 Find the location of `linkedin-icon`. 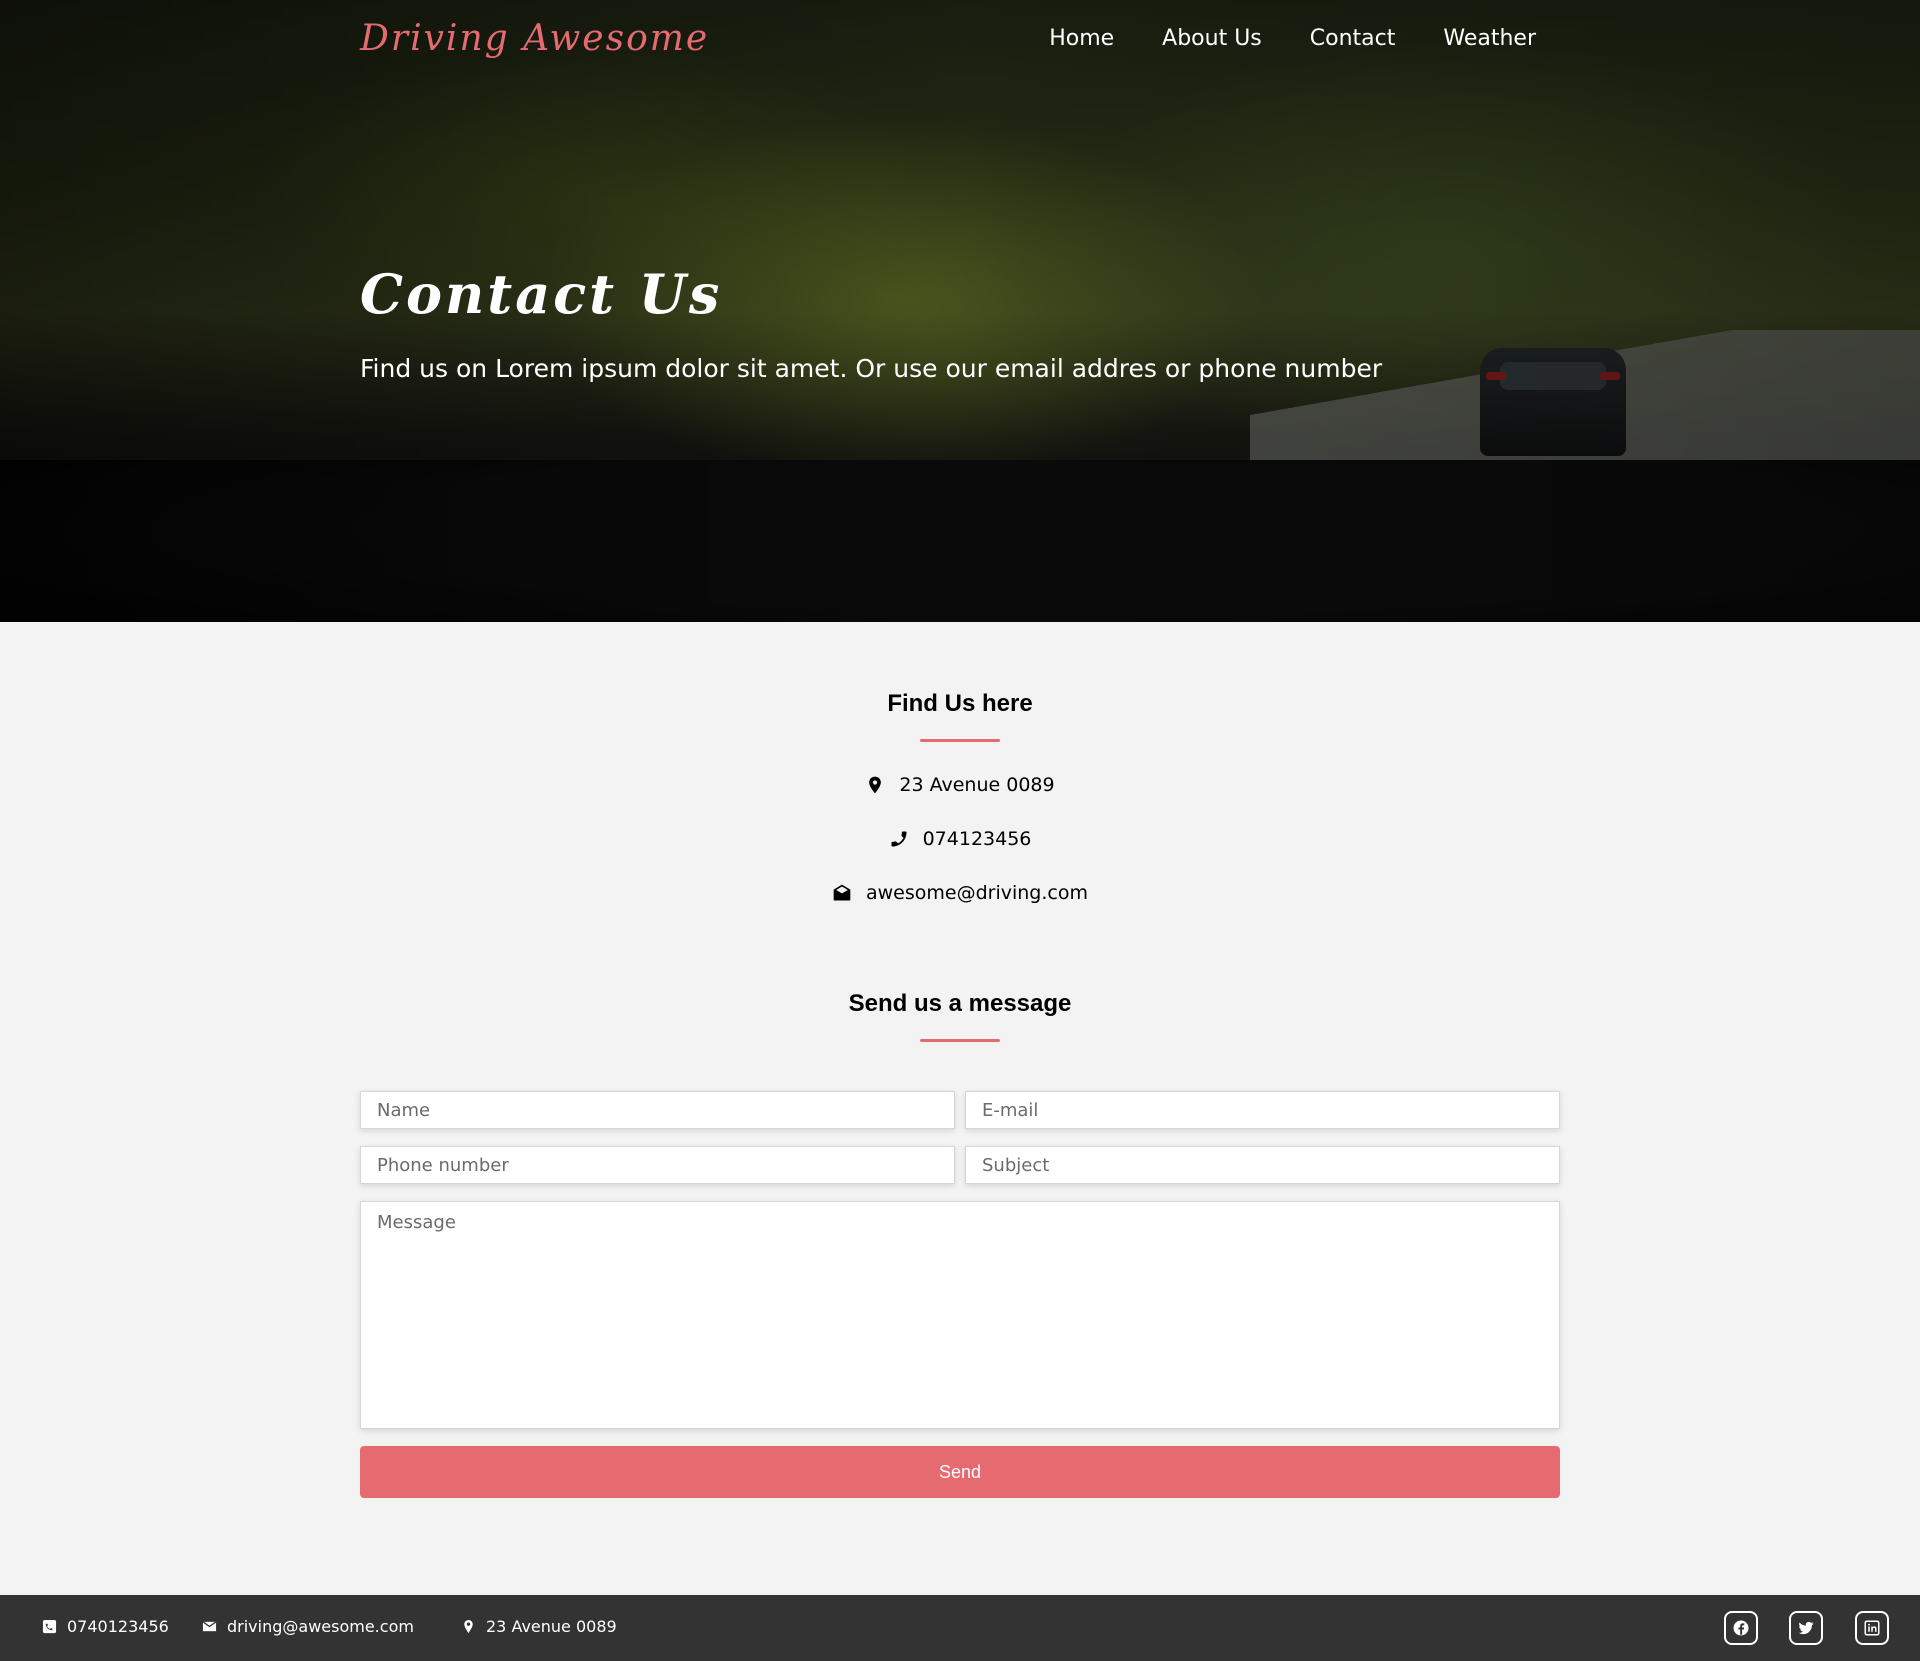

linkedin-icon is located at coordinates (1872, 1628).